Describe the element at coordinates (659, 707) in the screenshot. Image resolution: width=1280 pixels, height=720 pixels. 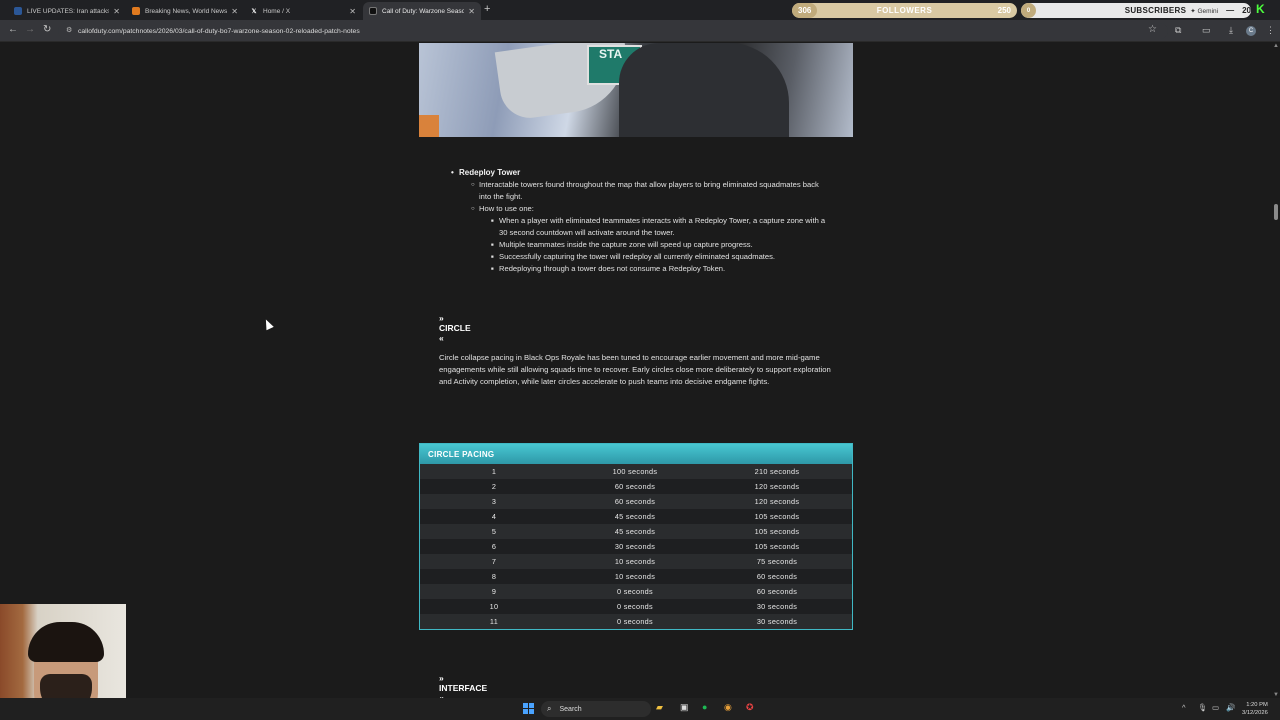
I see `file-explorer-icon: ▰` at that location.